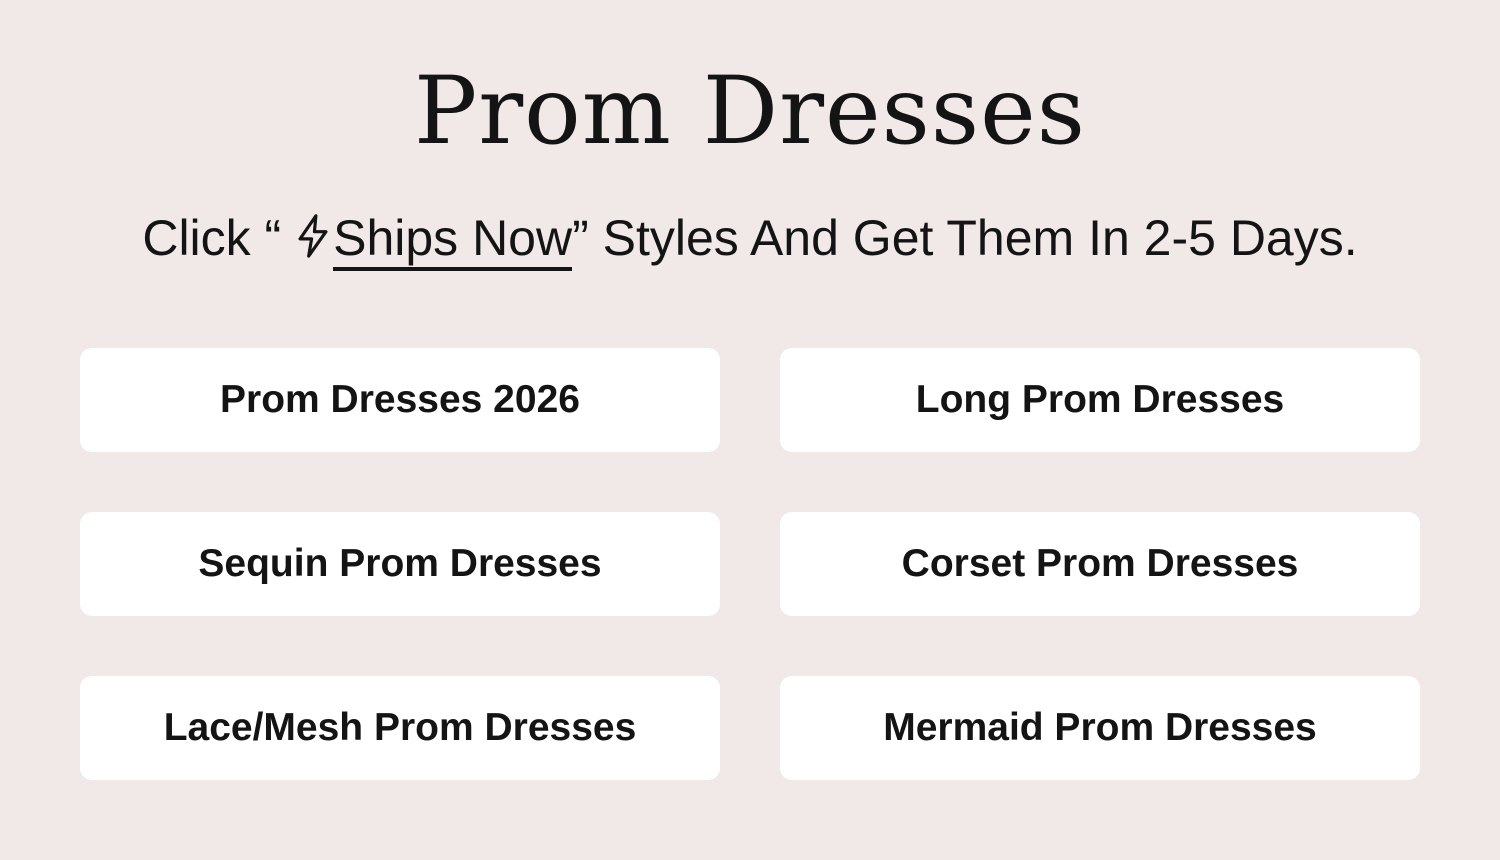 This screenshot has height=860, width=1500. What do you see at coordinates (965, 238) in the screenshot?
I see `promo-suffix: ” Styles And Get Them In 2-5 Days.` at bounding box center [965, 238].